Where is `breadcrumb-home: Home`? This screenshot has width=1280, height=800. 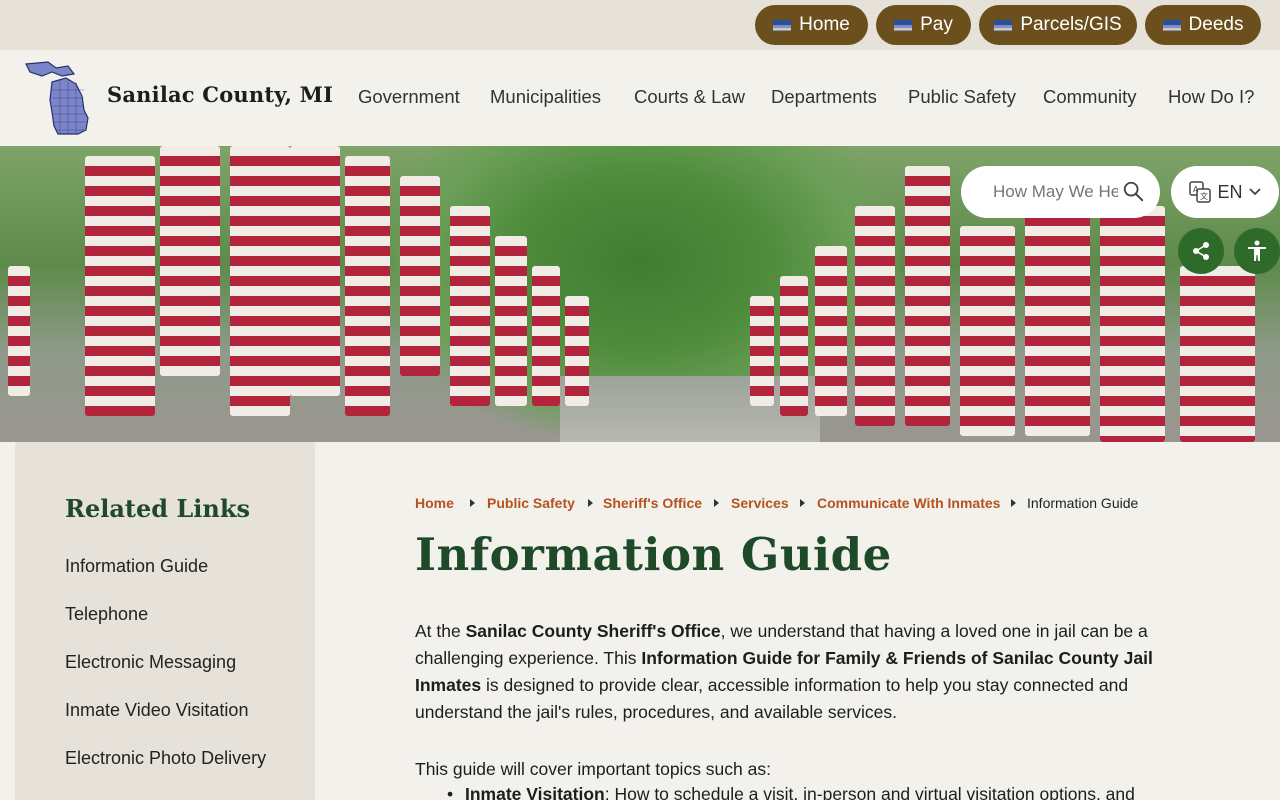 breadcrumb-home: Home is located at coordinates (434, 503).